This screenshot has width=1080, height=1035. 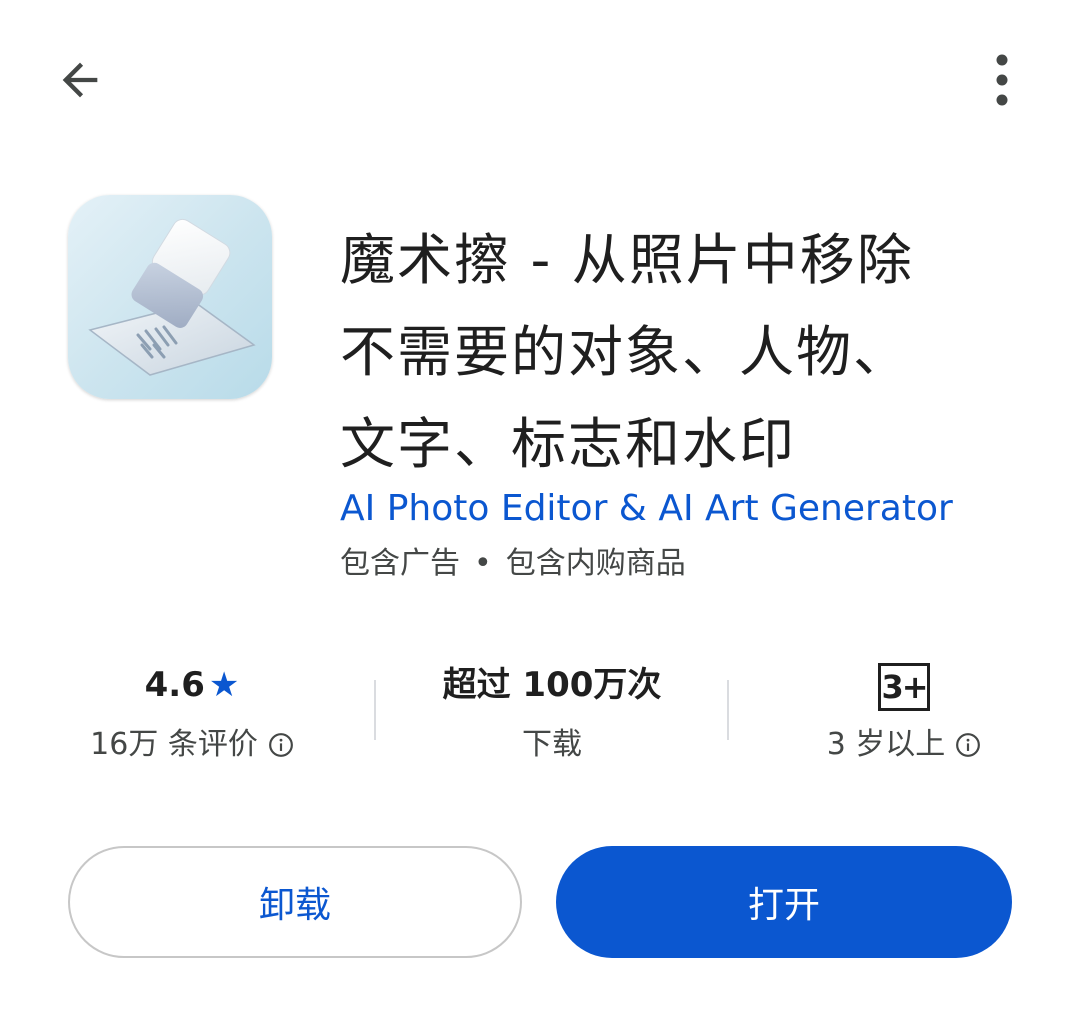 I want to click on rating-stat: 4.6 ★ 16万 条评价, so click(x=192, y=715).